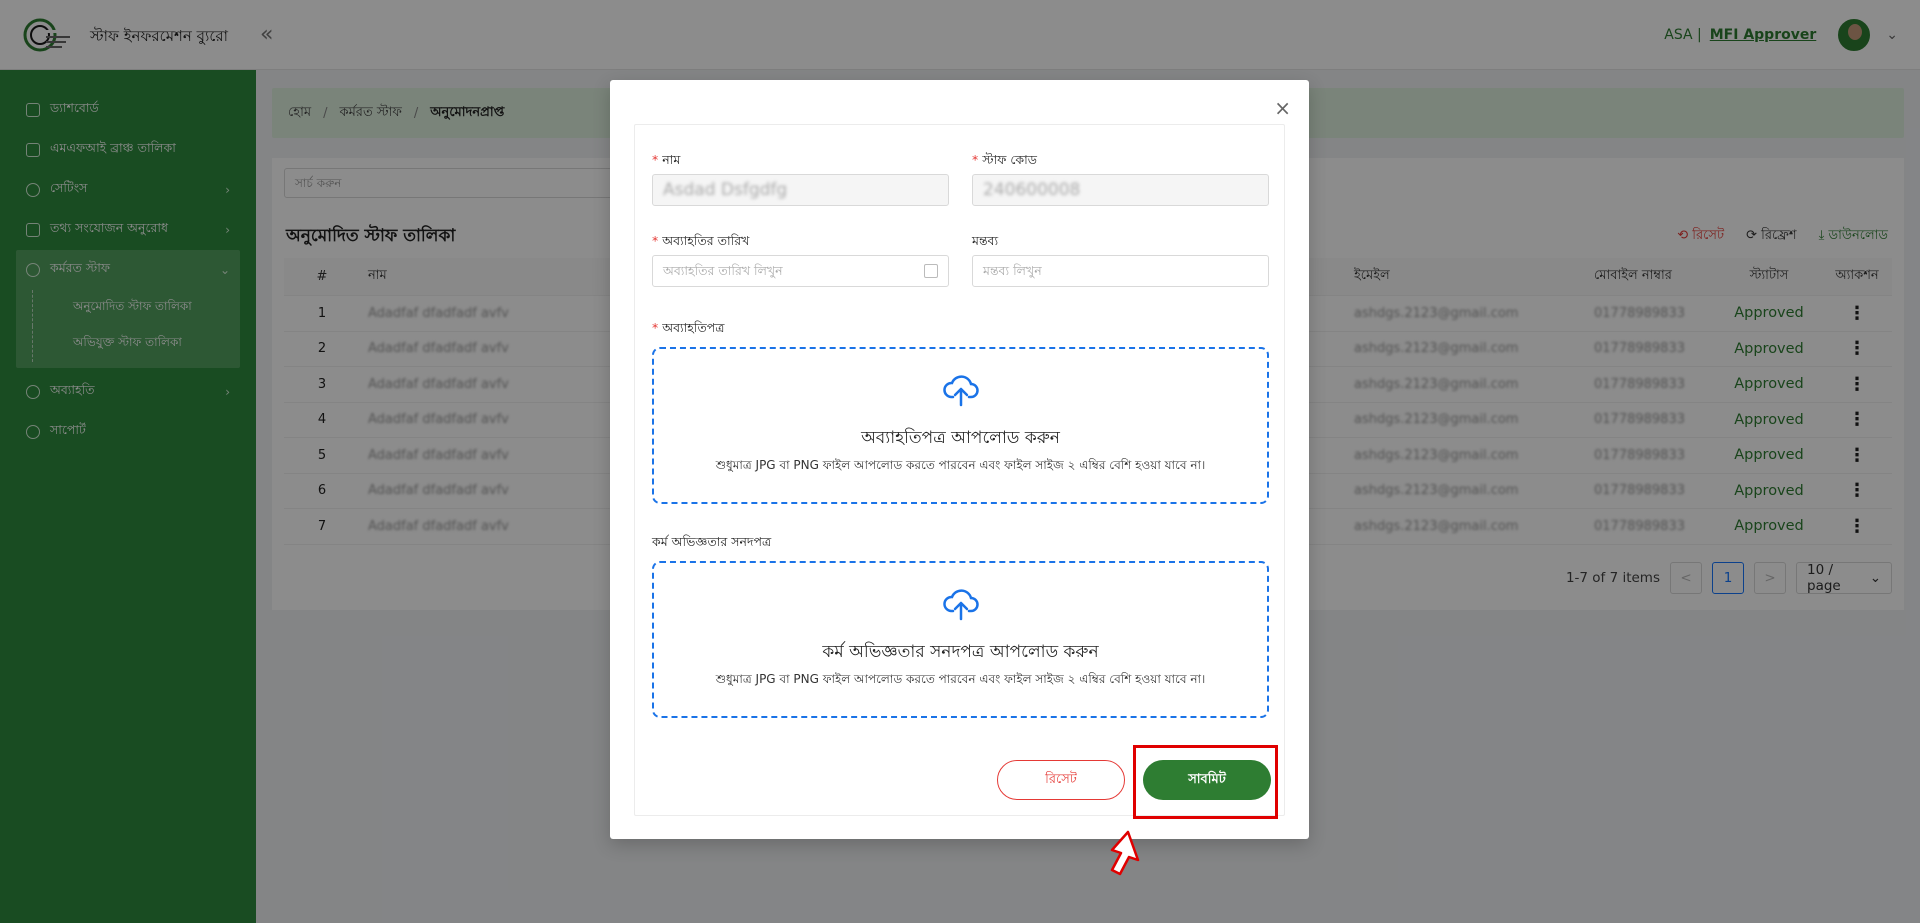  Describe the element at coordinates (671, 159) in the screenshot. I see `name-label-text: নাম` at that location.